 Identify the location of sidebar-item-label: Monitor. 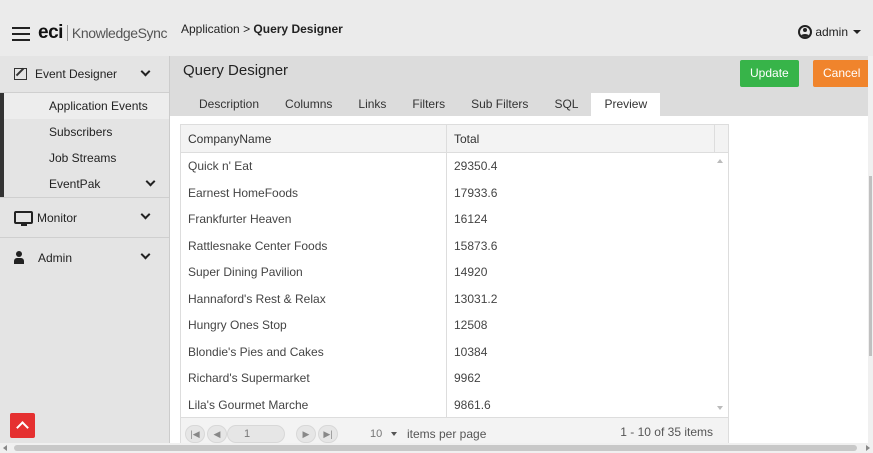
(57, 217).